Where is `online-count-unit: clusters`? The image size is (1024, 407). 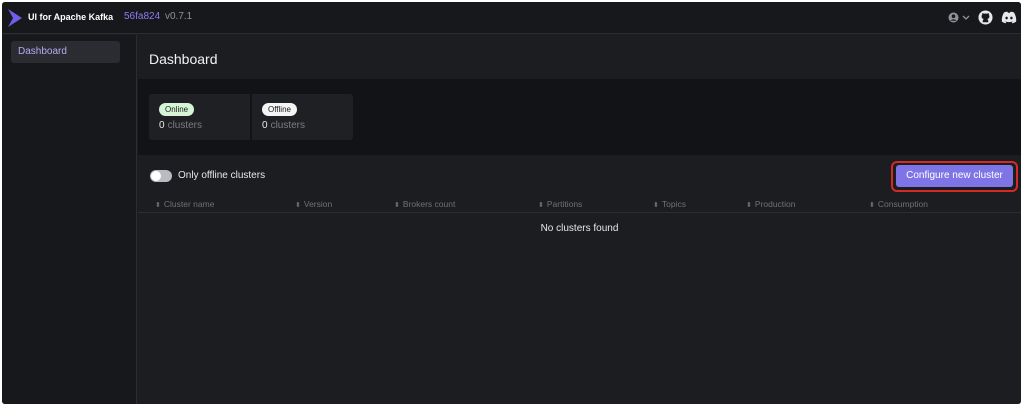
online-count-unit: clusters is located at coordinates (185, 125).